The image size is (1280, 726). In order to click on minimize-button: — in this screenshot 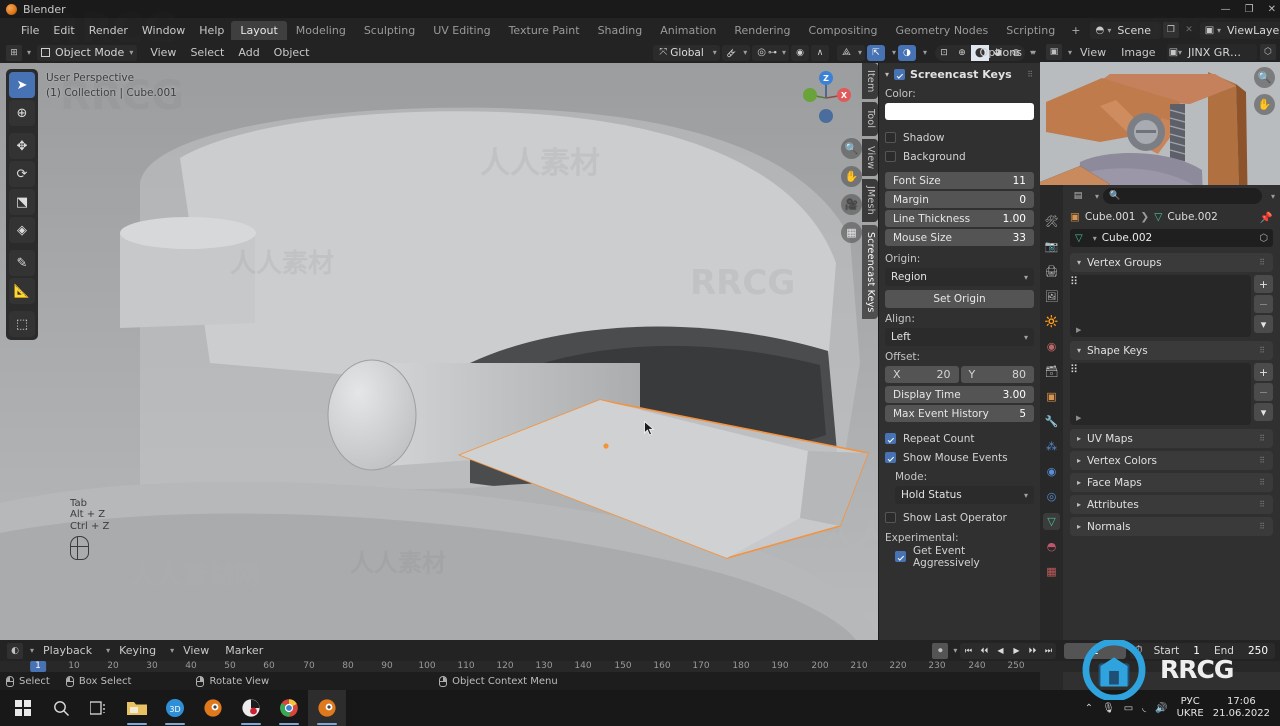, I will do `click(1226, 9)`.